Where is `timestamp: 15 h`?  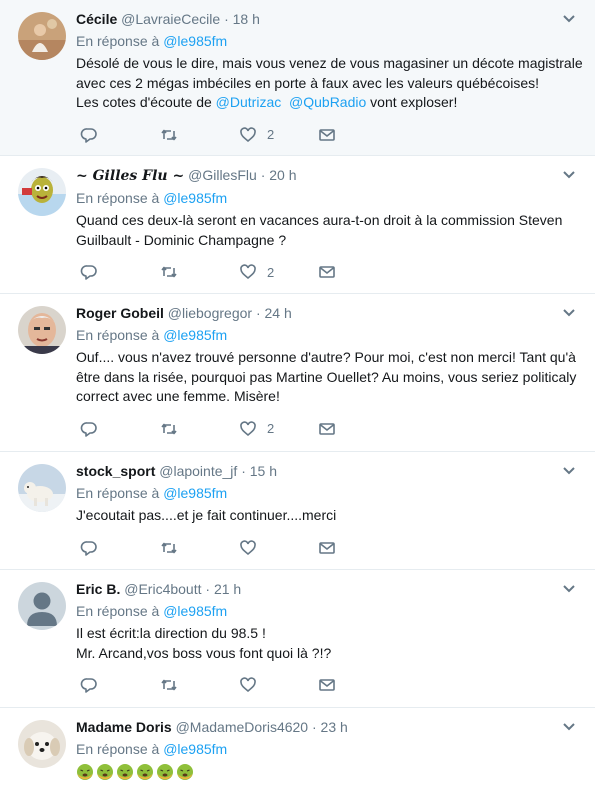
timestamp: 15 h is located at coordinates (263, 471).